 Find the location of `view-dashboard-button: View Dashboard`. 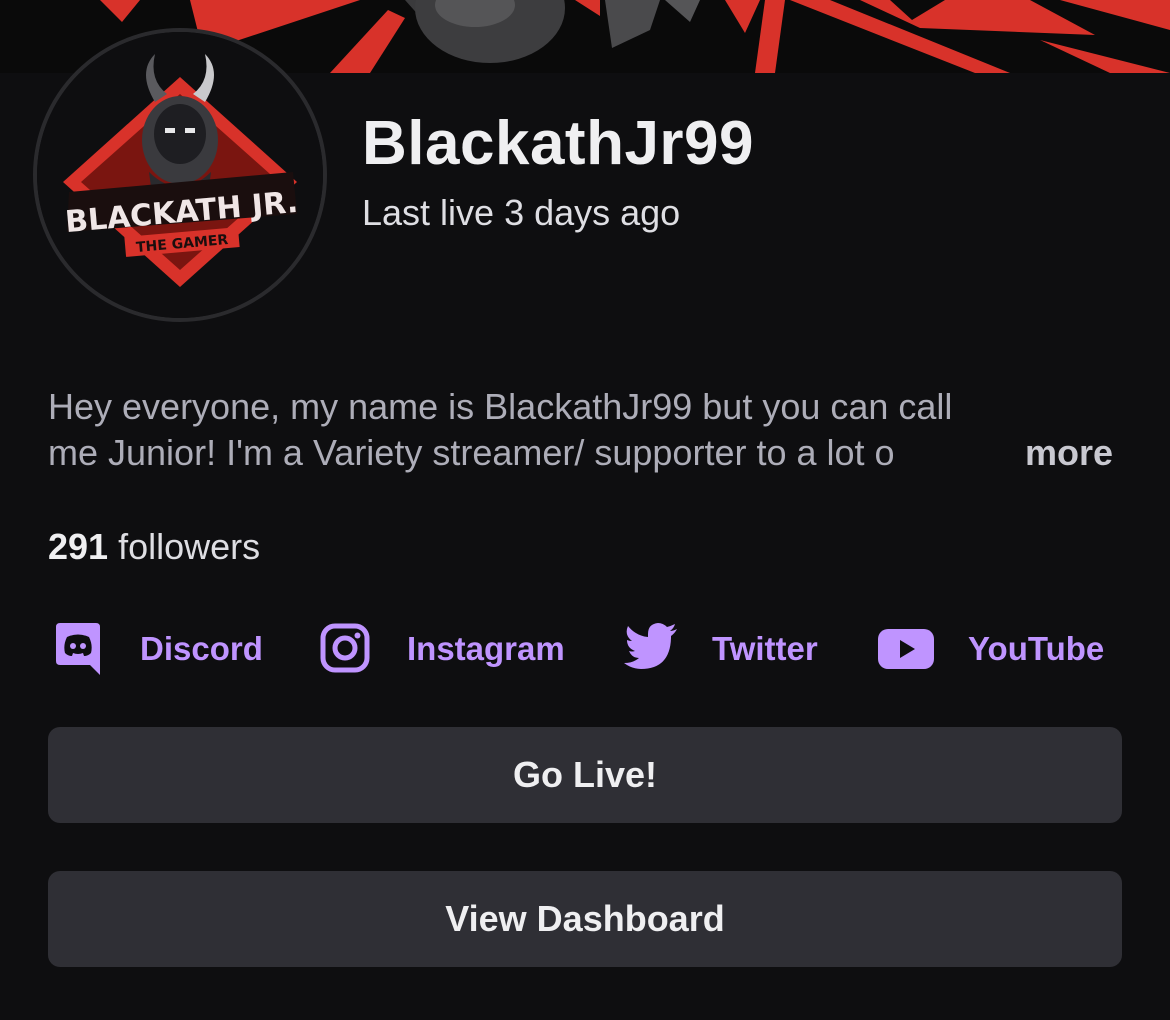

view-dashboard-button: View Dashboard is located at coordinates (585, 919).